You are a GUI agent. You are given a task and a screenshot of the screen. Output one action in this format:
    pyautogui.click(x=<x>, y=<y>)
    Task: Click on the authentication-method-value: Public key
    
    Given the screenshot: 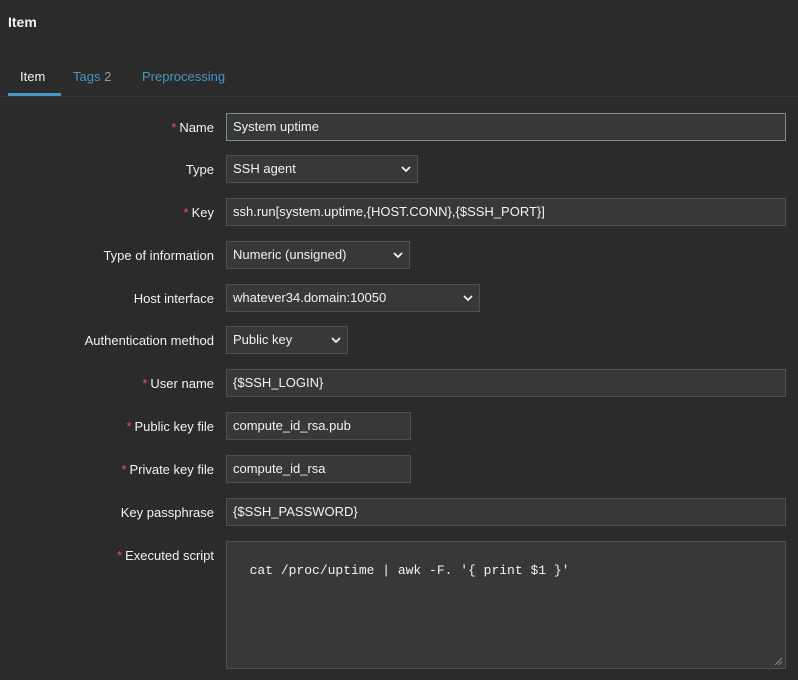 What is the action you would take?
    pyautogui.click(x=263, y=339)
    